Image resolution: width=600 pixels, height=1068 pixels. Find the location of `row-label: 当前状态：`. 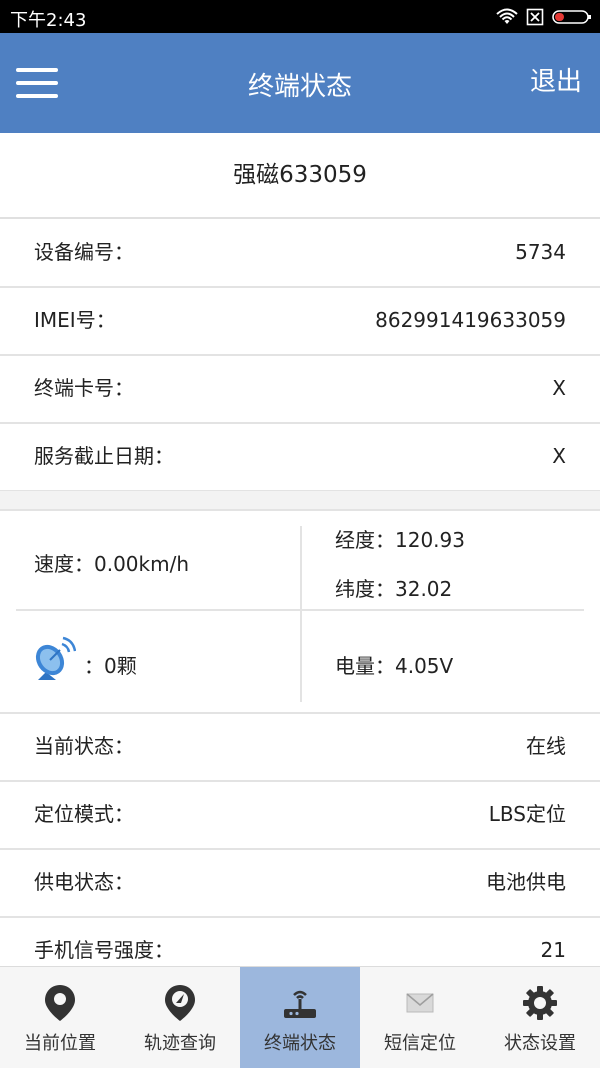

row-label: 当前状态： is located at coordinates (84, 746).